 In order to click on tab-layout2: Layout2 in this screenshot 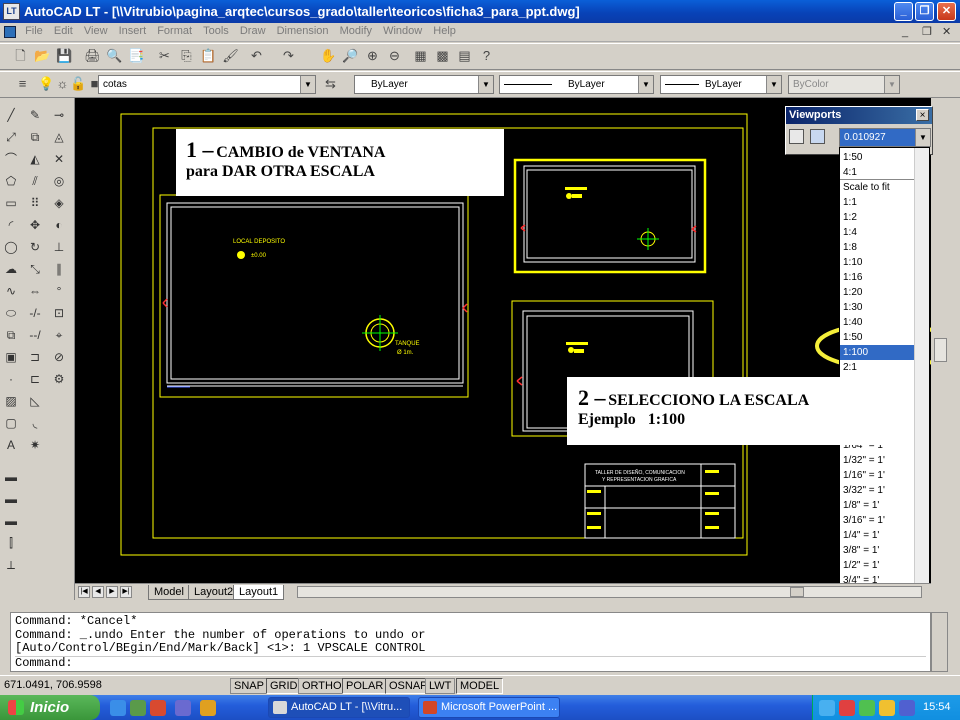, I will do `click(214, 592)`.